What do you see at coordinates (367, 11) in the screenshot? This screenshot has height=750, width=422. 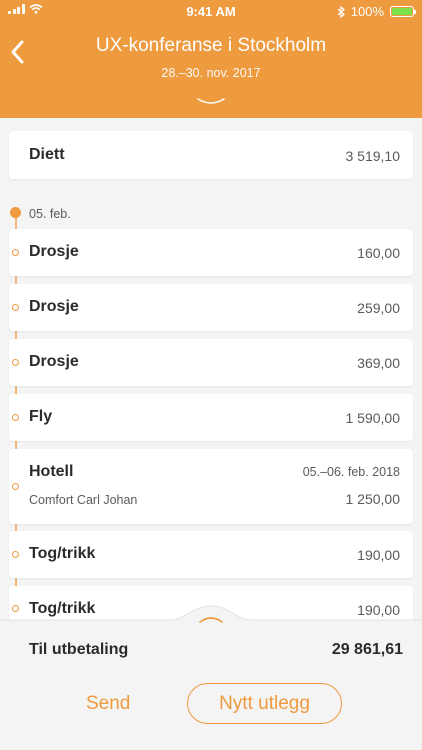 I see `battery-percent: 100%` at bounding box center [367, 11].